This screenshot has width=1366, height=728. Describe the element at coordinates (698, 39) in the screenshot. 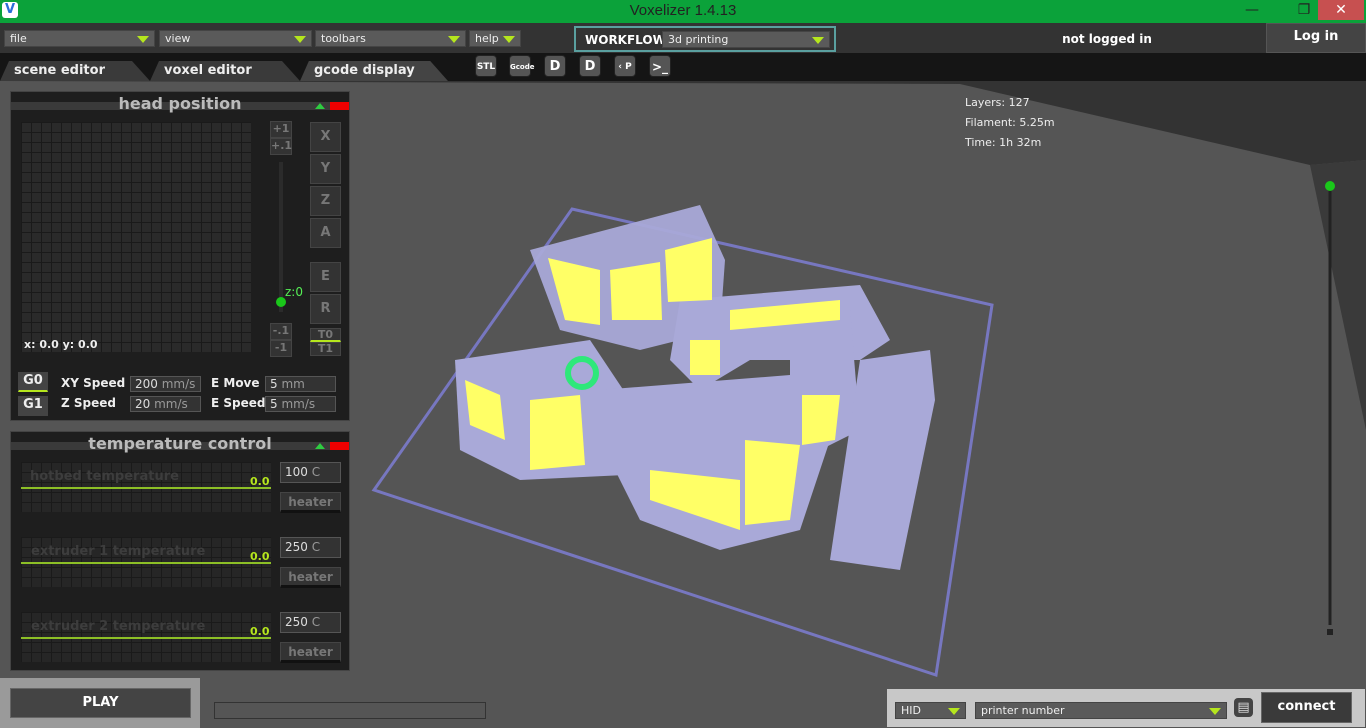

I see `workflow-value: 3d printing` at that location.